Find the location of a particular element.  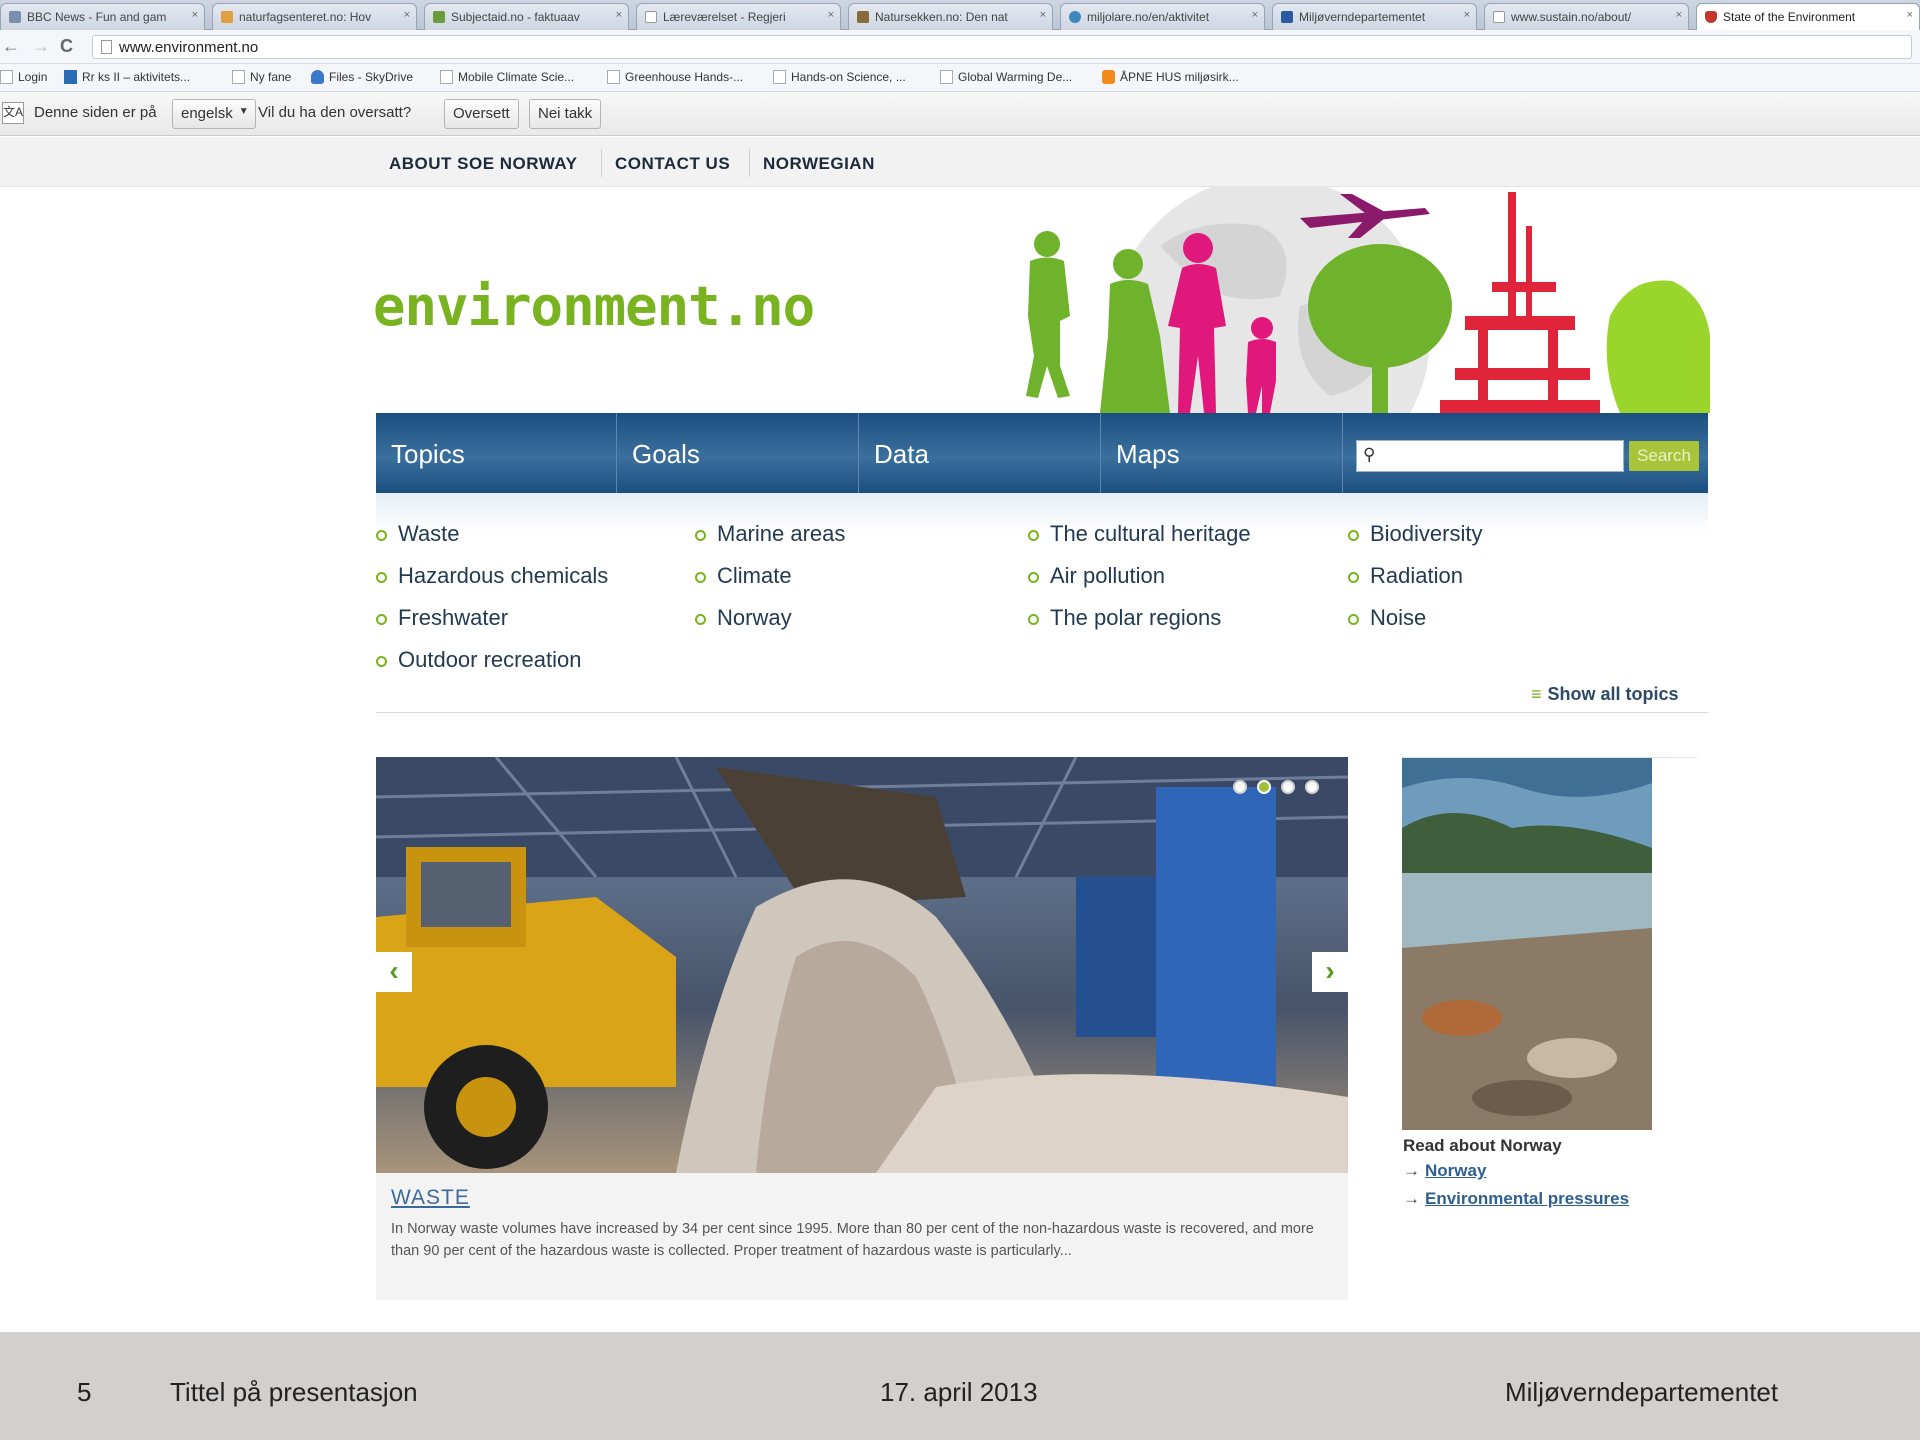

topic-link: Freshwater is located at coordinates (442, 618).